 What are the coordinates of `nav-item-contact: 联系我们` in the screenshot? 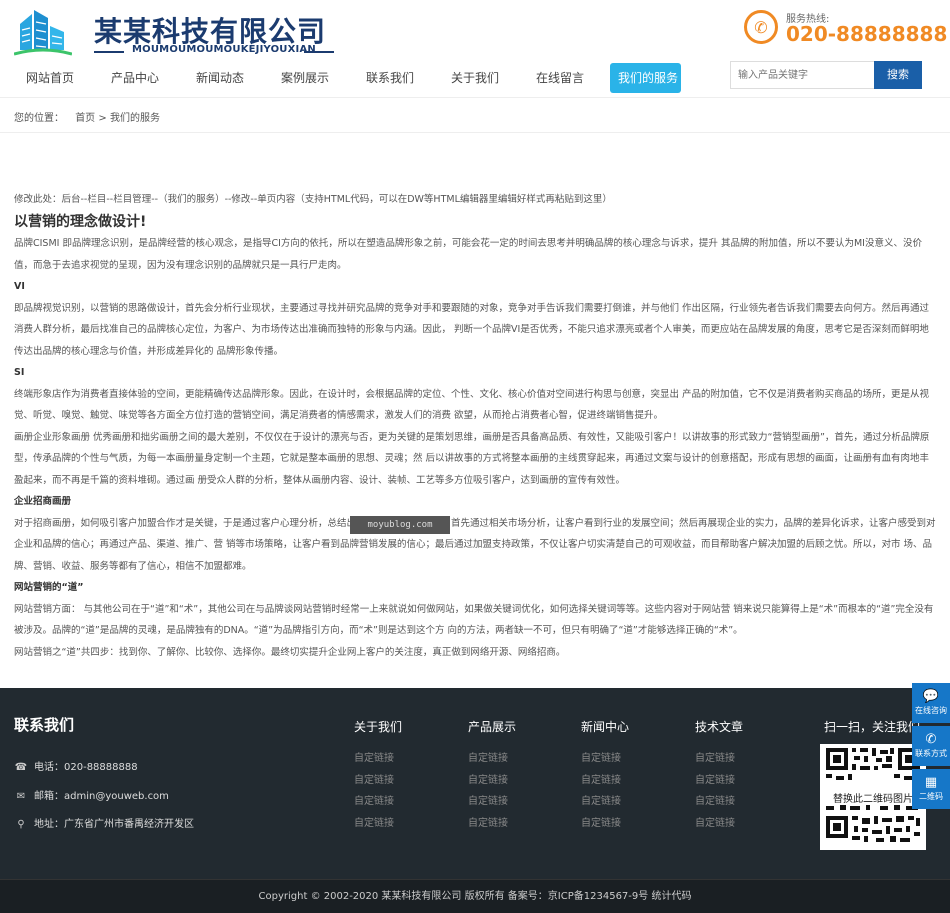 It's located at (390, 78).